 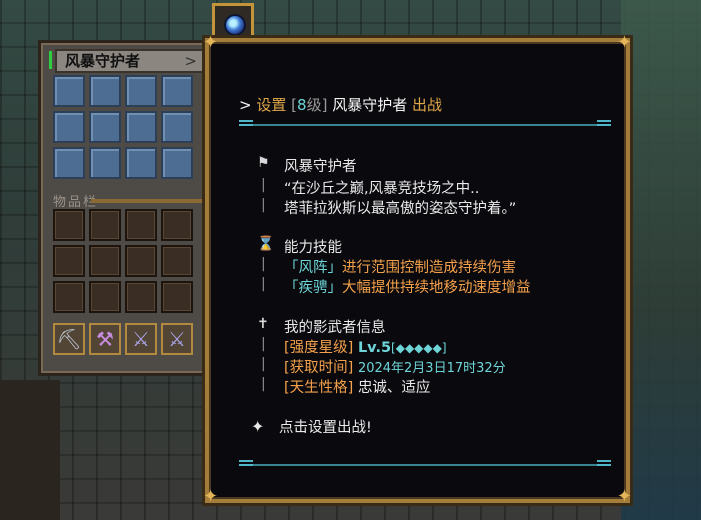 I want to click on header-name: 风暴守护者, so click(x=370, y=105).